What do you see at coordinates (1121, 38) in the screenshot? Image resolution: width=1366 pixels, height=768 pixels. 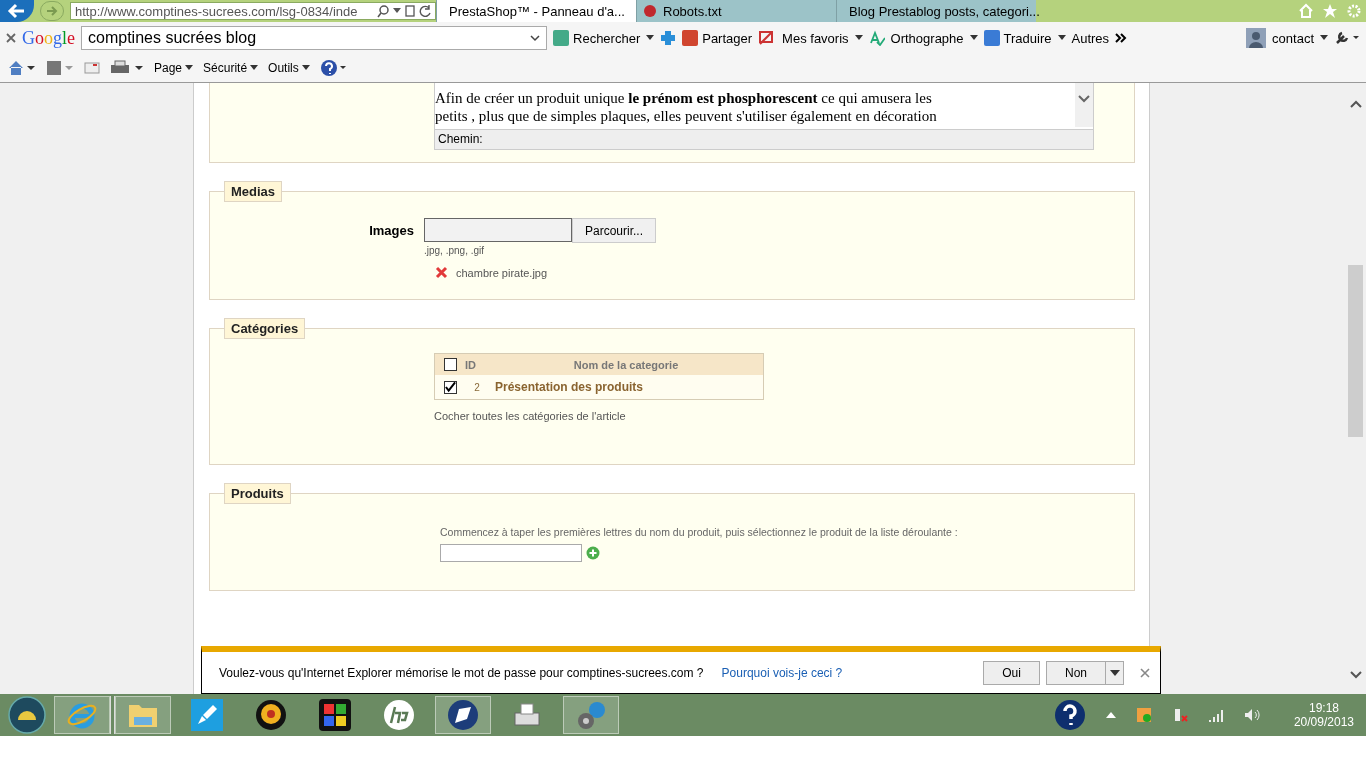 I see `chevrons-icon` at bounding box center [1121, 38].